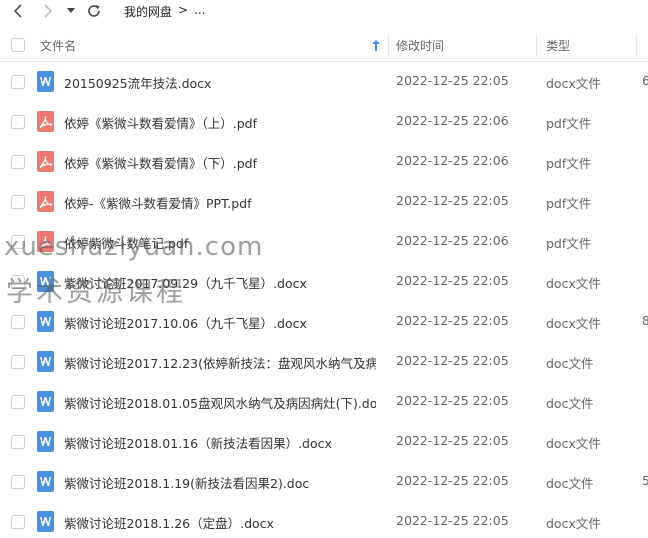  Describe the element at coordinates (220, 522) in the screenshot. I see `file-name: 紫微讨论班2018.1.26（定盘）.docx` at that location.